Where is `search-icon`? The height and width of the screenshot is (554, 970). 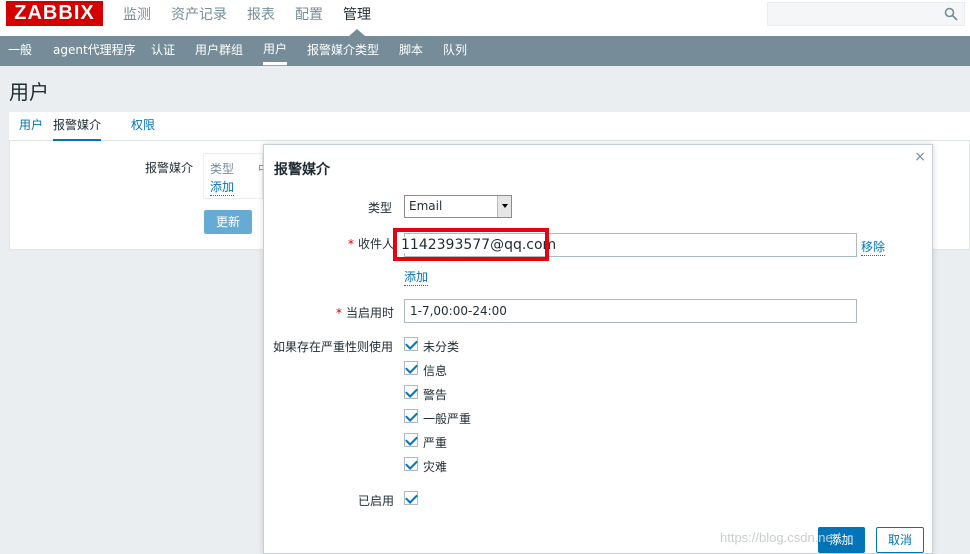 search-icon is located at coordinates (951, 14).